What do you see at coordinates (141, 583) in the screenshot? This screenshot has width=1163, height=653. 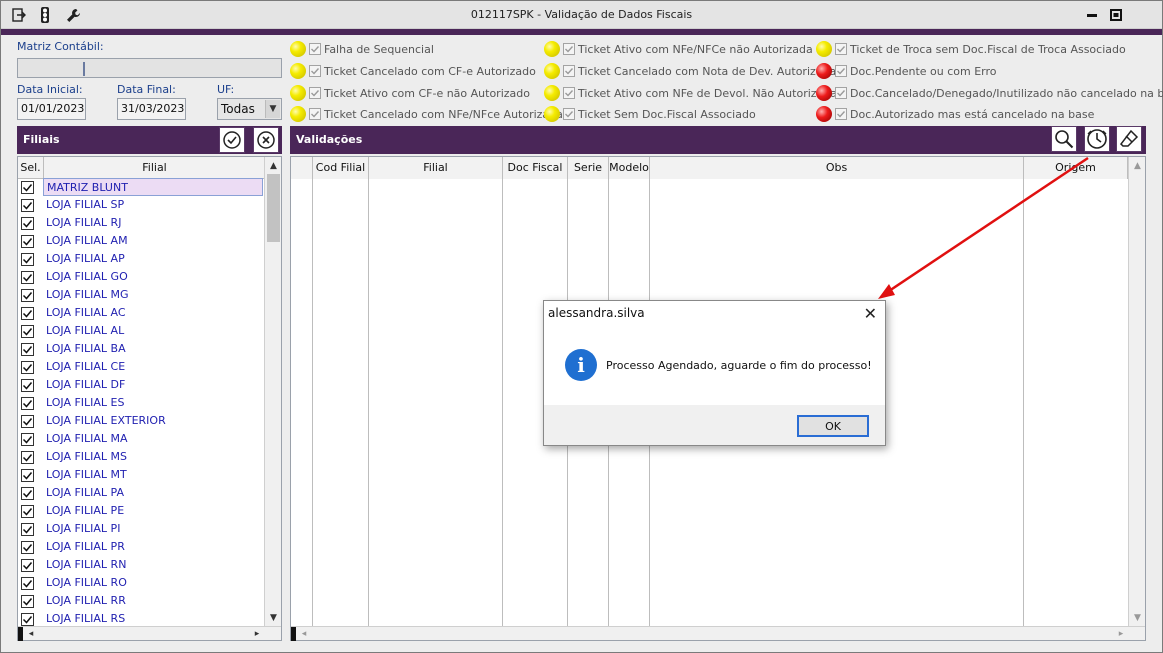 I see `filial-row: LOJA FILIAL RO` at bounding box center [141, 583].